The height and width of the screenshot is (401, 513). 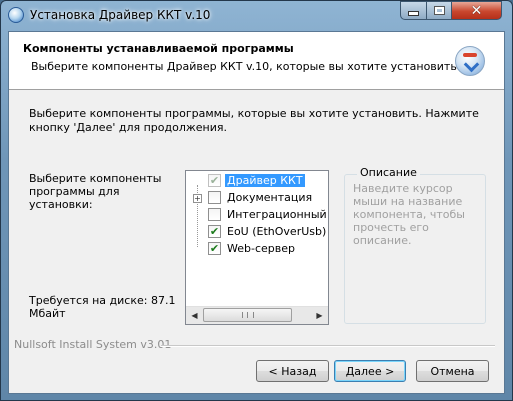 I want to click on scroll-left-icon: ◀, so click(x=194, y=315).